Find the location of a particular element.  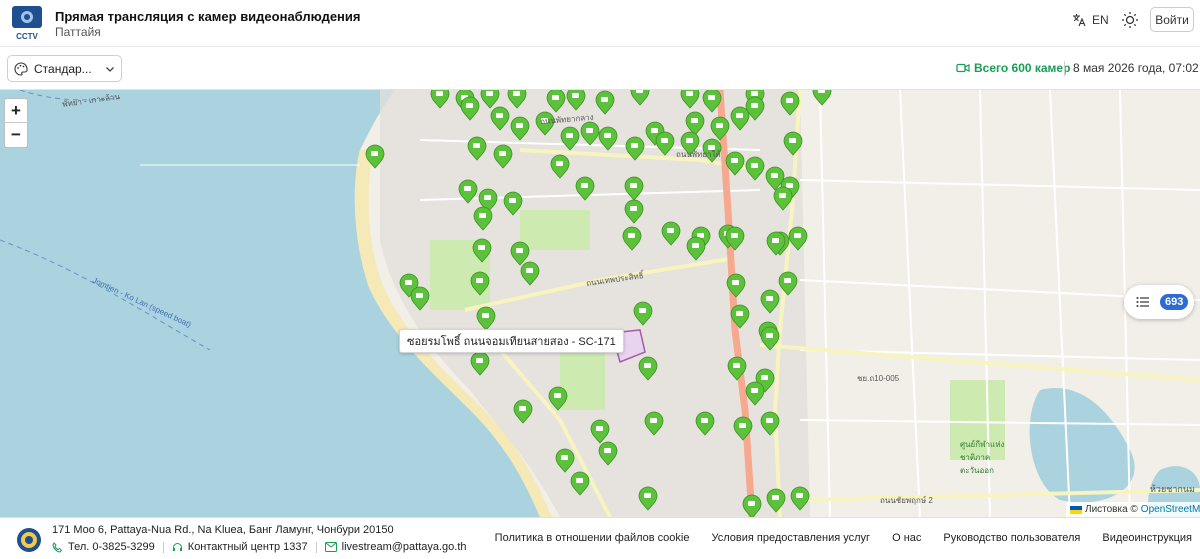

chevron-down-icon is located at coordinates (110, 69).